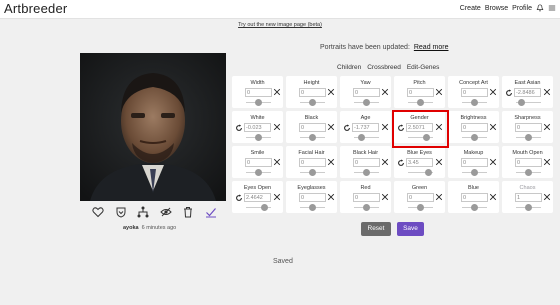 The image size is (560, 305). What do you see at coordinates (528, 197) in the screenshot?
I see `gene-value-input: 1` at bounding box center [528, 197].